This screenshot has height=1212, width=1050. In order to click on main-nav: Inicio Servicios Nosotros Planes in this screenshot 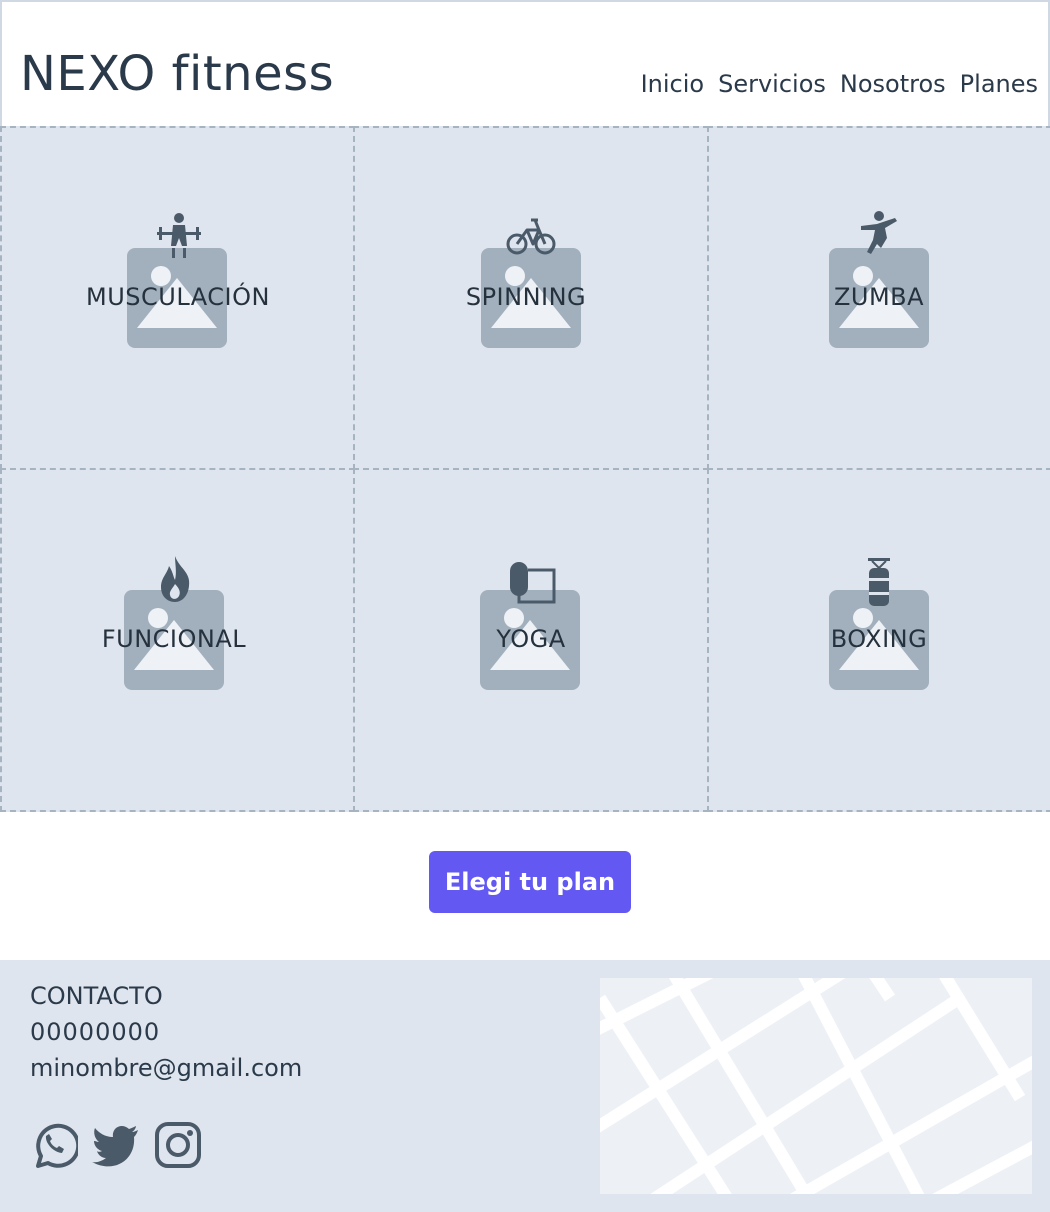, I will do `click(839, 84)`.